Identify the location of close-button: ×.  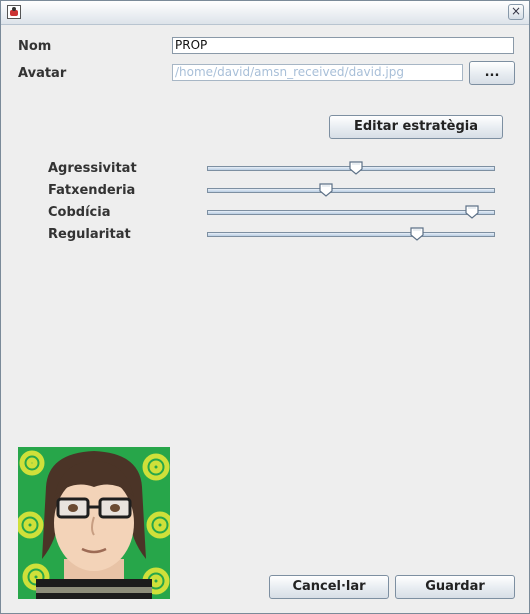
(516, 12).